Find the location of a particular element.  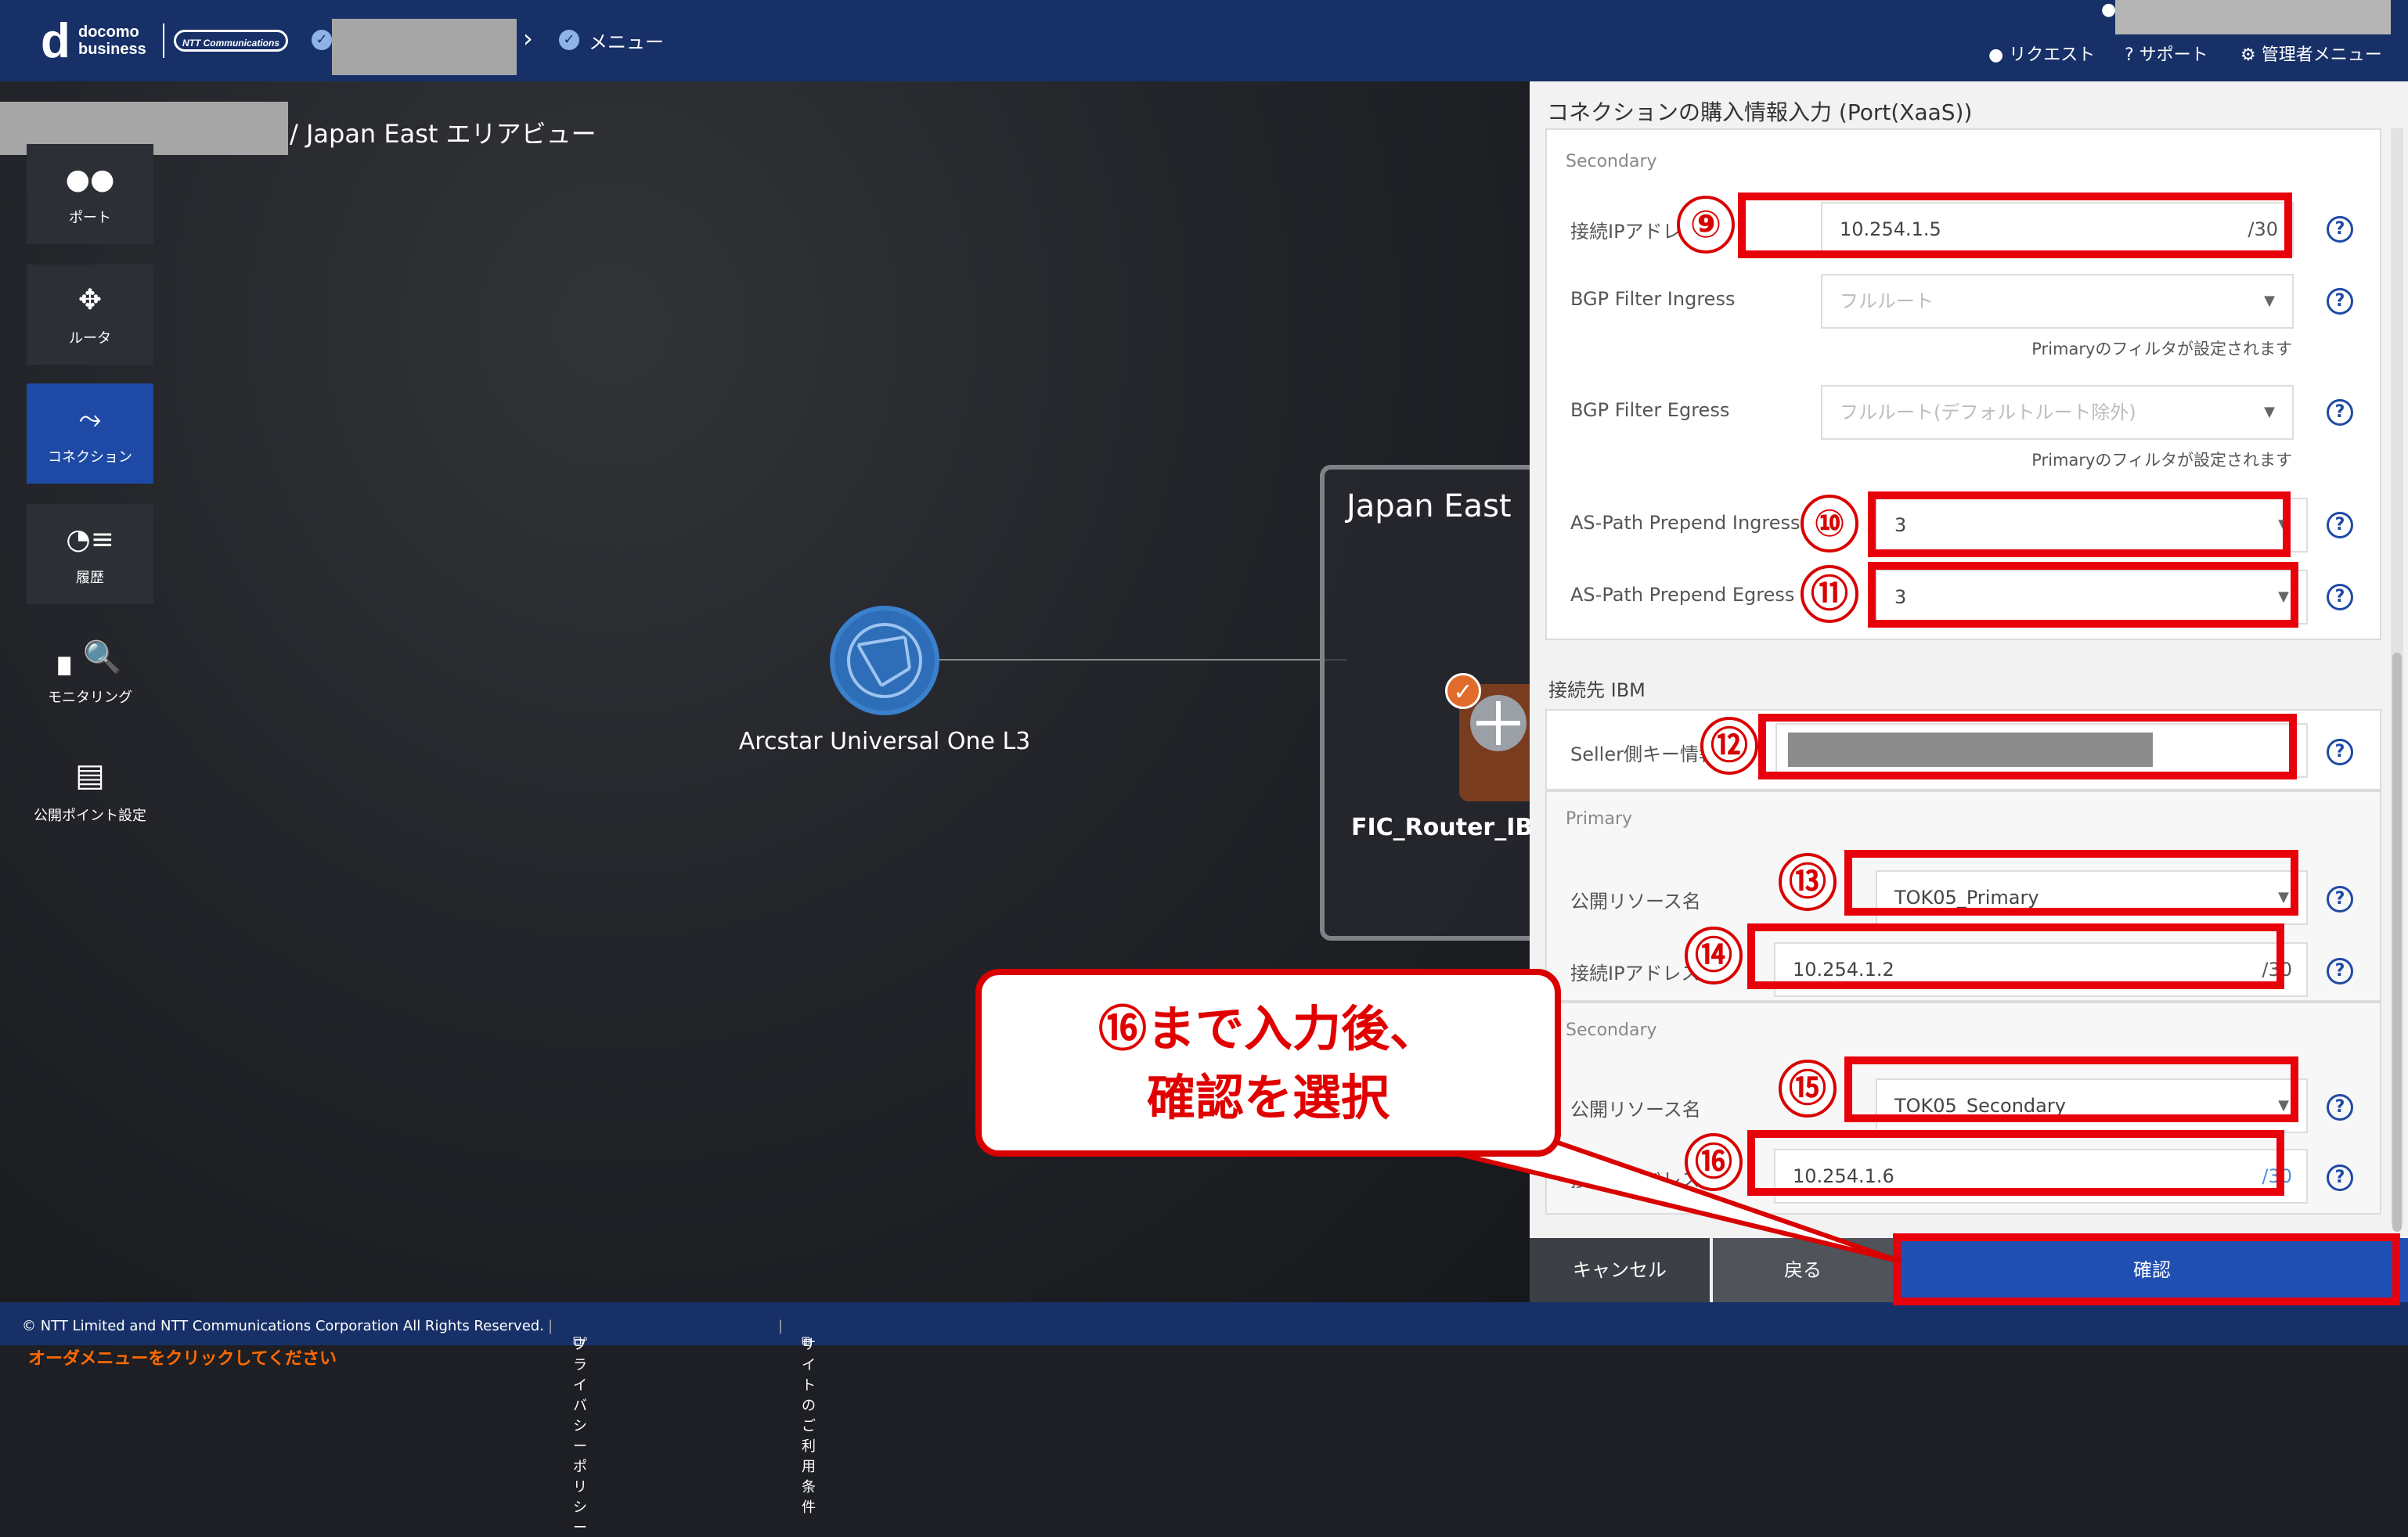

callout-line-1: ⑯まで入力後、 is located at coordinates (1268, 1028).